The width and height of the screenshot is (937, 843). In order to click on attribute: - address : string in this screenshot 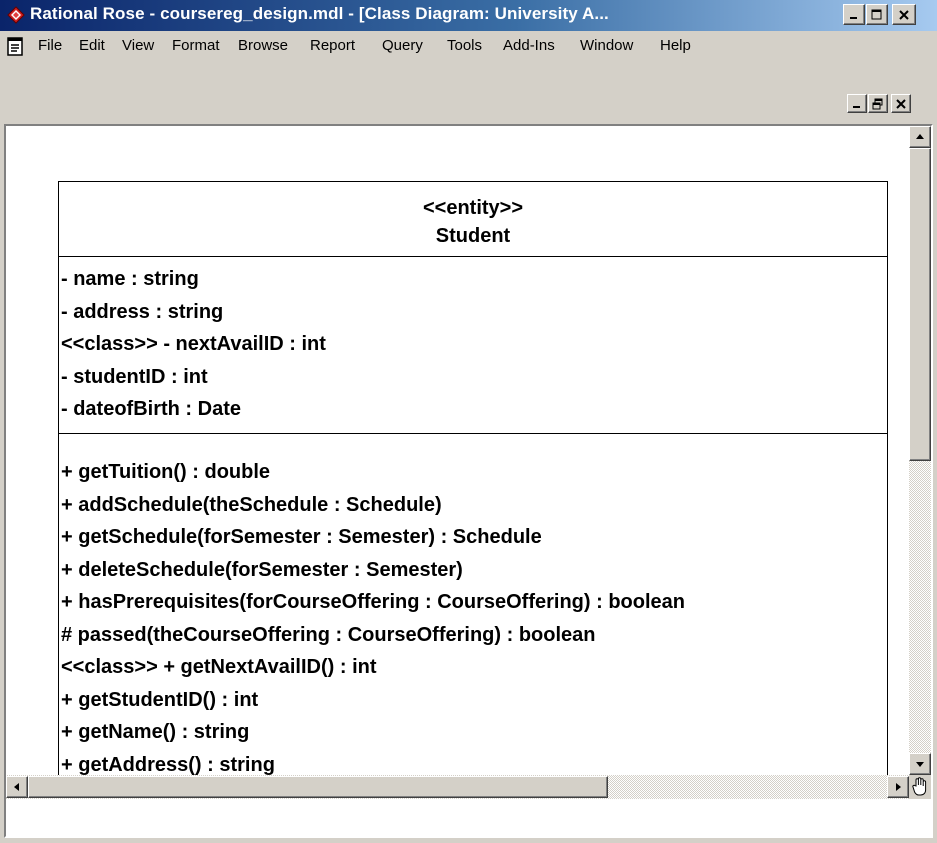, I will do `click(142, 311)`.